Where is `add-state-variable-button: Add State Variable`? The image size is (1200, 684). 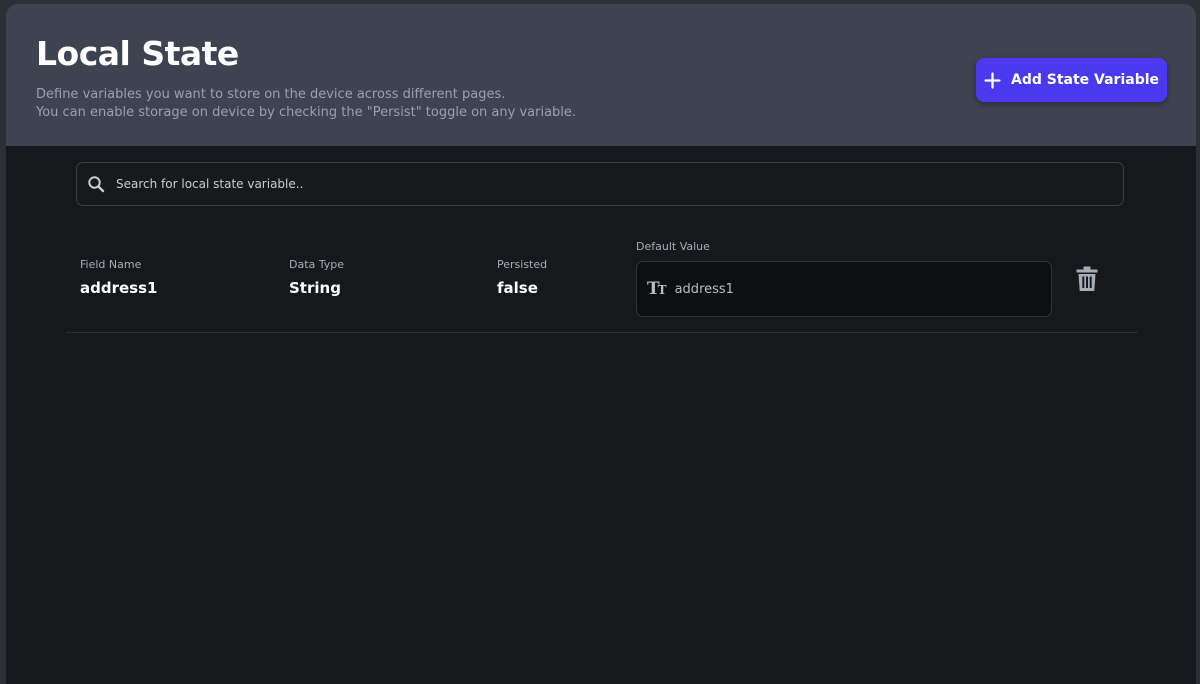
add-state-variable-button: Add State Variable is located at coordinates (1071, 80).